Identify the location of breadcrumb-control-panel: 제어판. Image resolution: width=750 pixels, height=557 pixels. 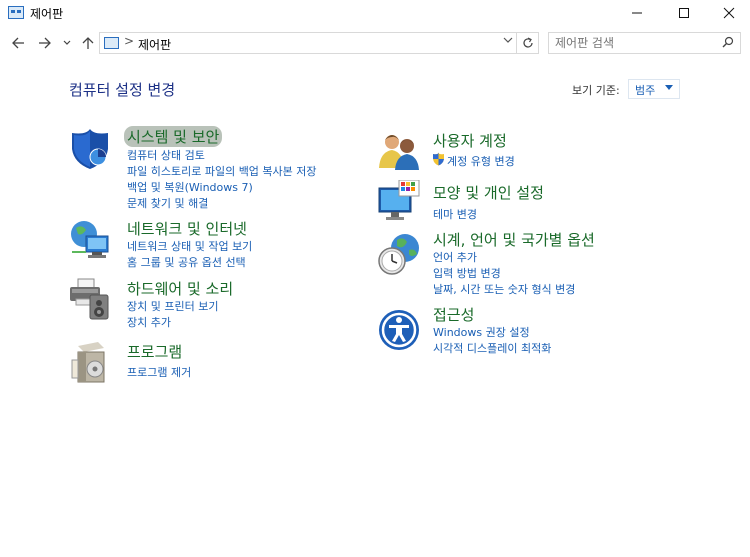
(154, 44).